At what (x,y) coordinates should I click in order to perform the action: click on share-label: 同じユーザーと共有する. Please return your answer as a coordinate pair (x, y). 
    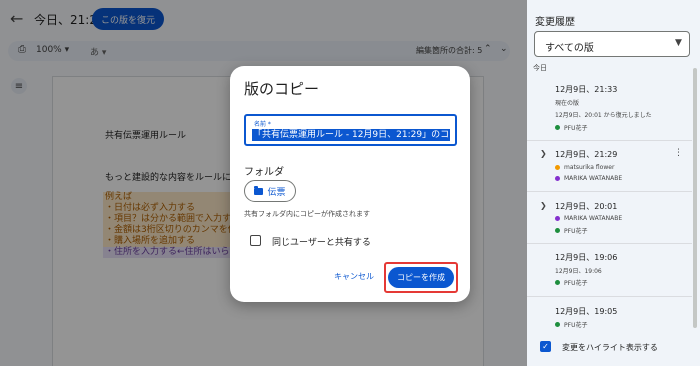
    Looking at the image, I should click on (321, 243).